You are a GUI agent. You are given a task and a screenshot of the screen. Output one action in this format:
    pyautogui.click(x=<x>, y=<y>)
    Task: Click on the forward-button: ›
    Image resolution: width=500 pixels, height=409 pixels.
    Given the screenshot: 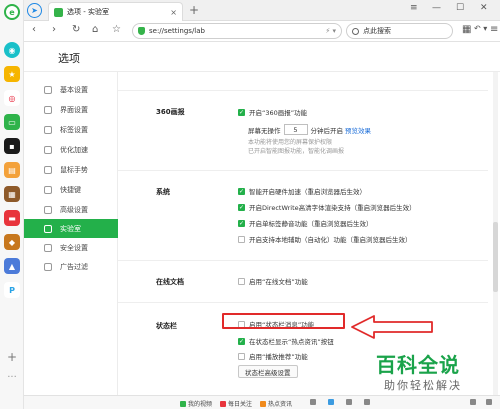 What is the action you would take?
    pyautogui.click(x=54, y=29)
    